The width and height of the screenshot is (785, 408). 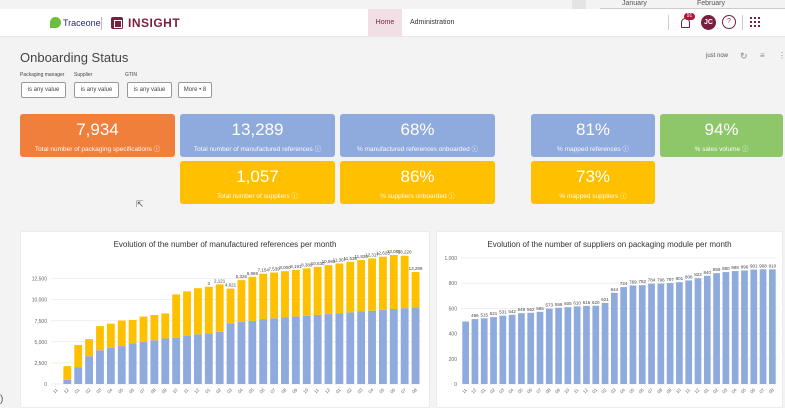 I want to click on x-tick-label: 09, so click(x=669, y=390).